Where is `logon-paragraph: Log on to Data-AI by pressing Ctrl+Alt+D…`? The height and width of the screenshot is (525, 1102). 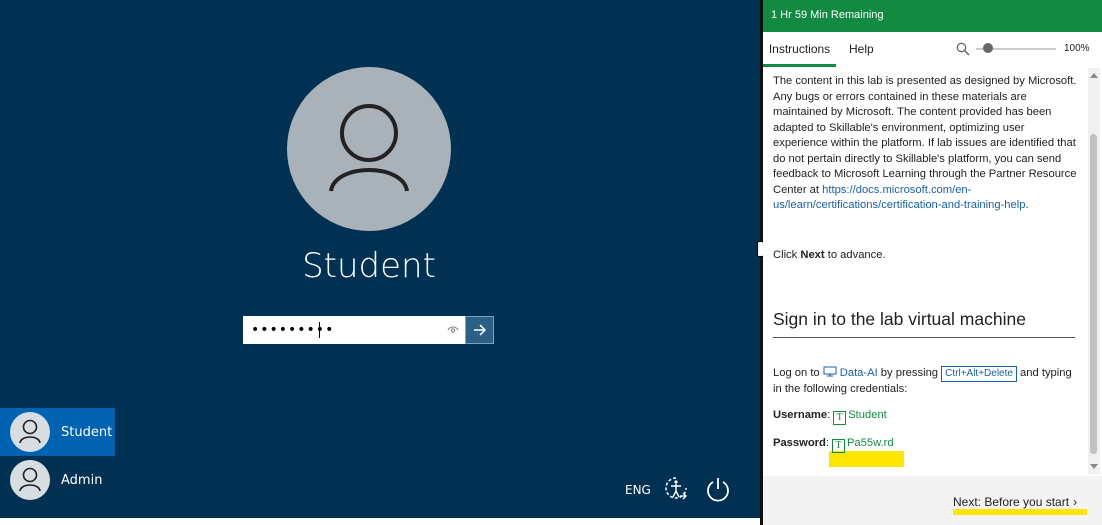 logon-paragraph: Log on to Data-AI by pressing Ctrl+Alt+D… is located at coordinates (923, 382).